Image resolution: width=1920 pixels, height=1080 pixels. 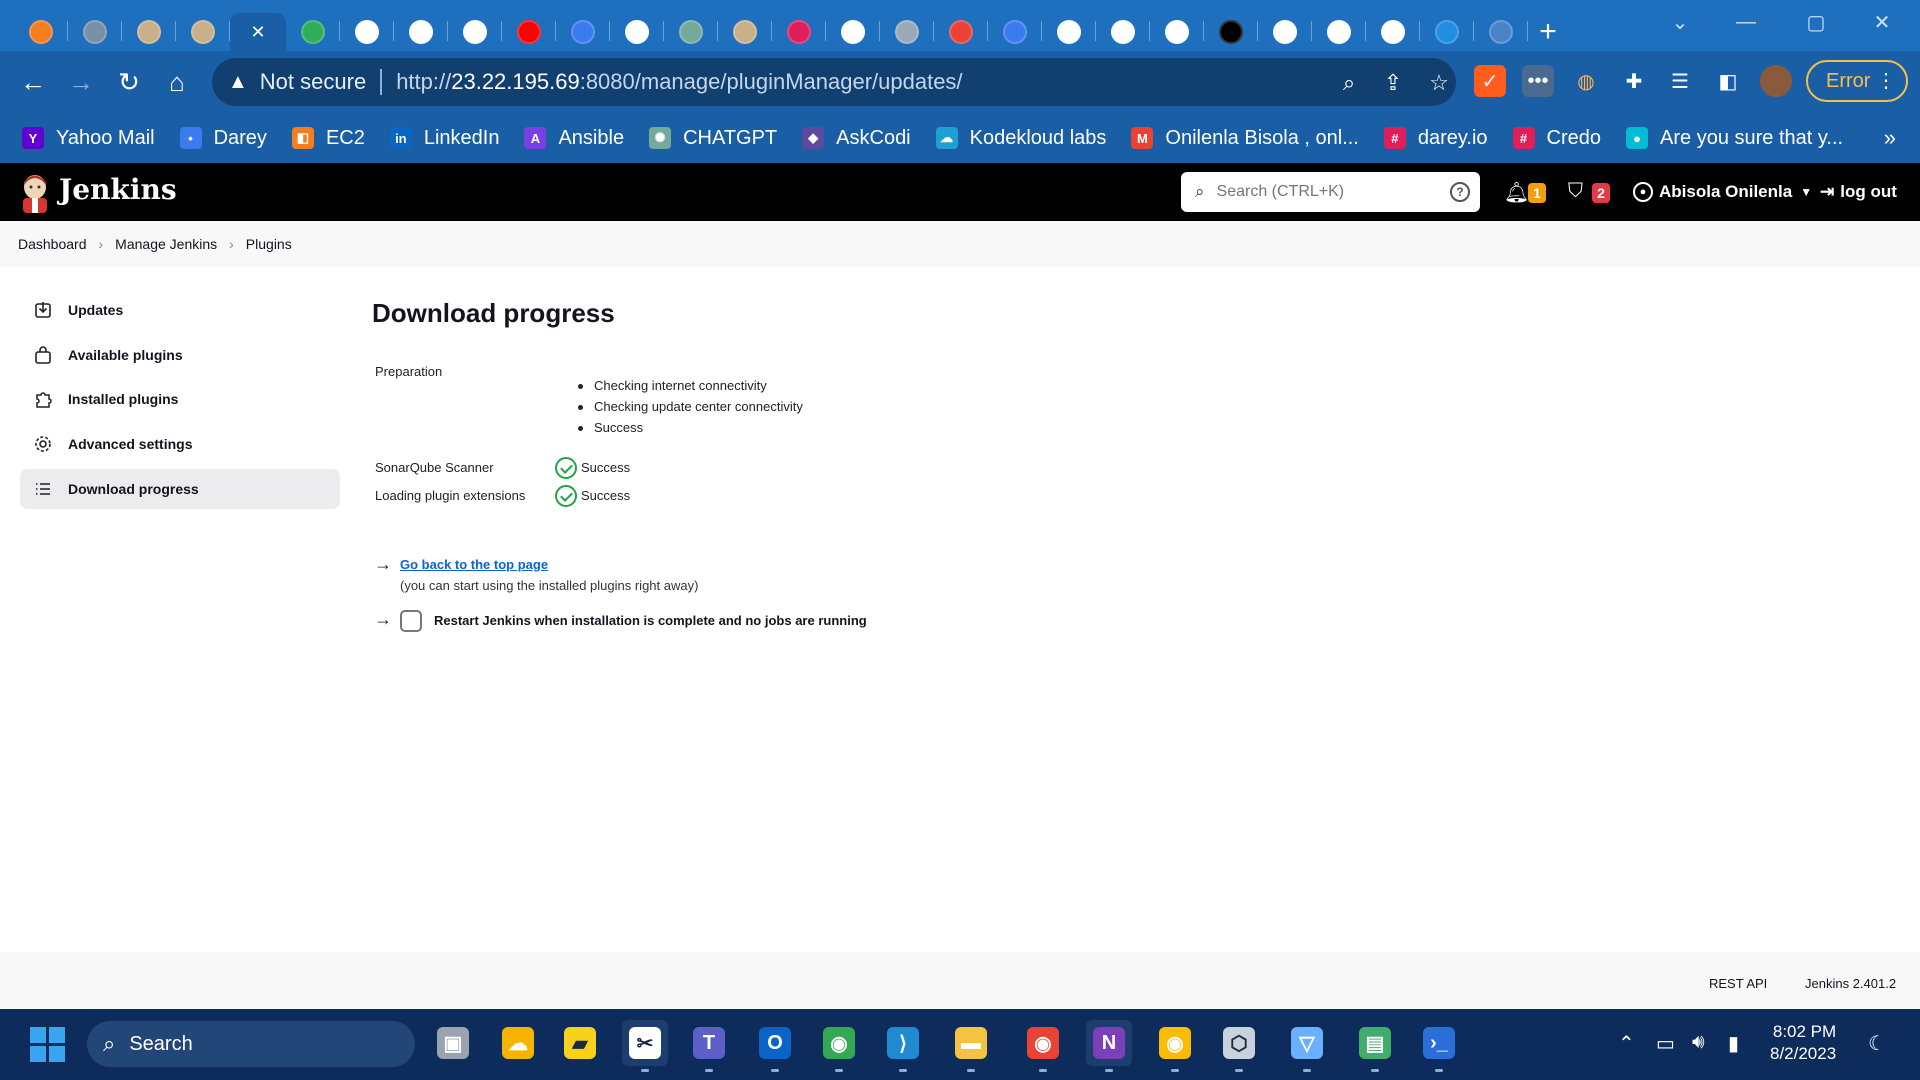 I want to click on taskbar-app-snipping-tool: ✂, so click(x=645, y=1046).